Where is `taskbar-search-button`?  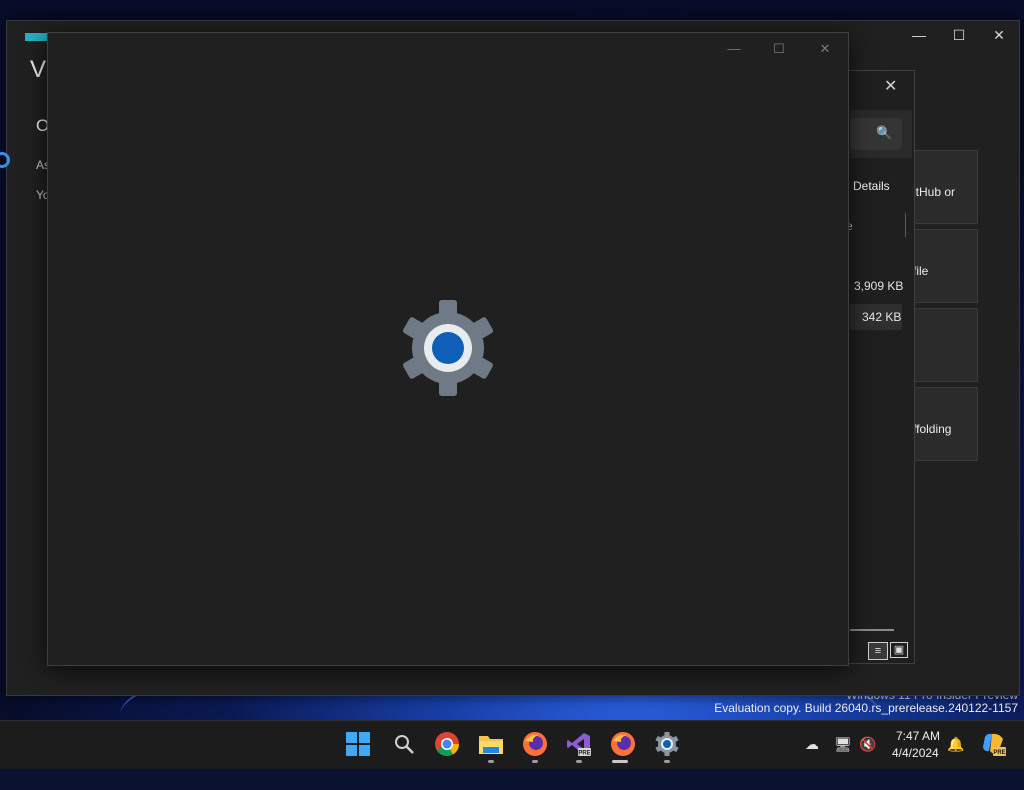
taskbar-search-button is located at coordinates (404, 744).